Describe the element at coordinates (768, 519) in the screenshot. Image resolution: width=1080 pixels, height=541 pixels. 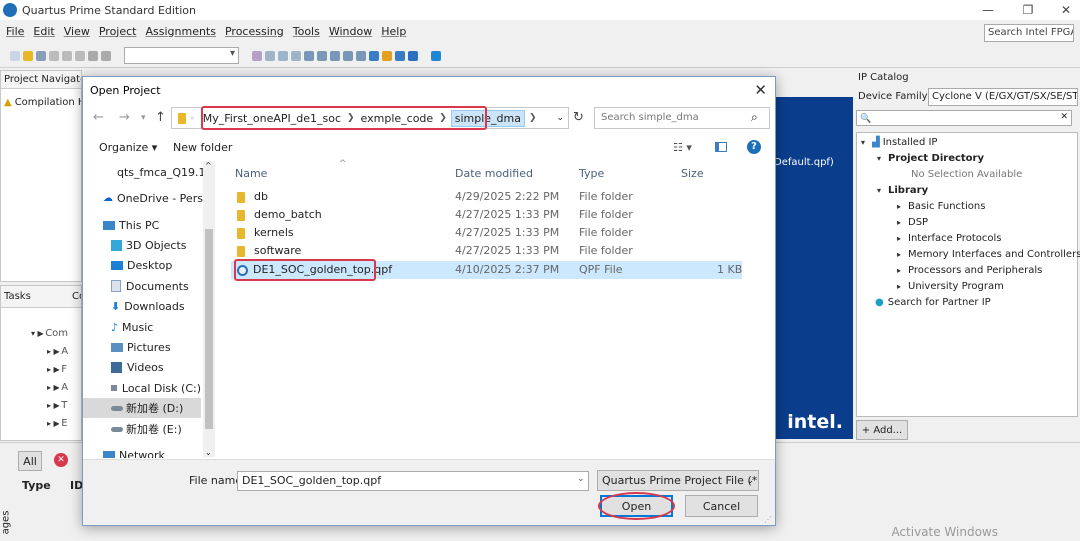
I see `resize-grip-icon: ⋰` at that location.